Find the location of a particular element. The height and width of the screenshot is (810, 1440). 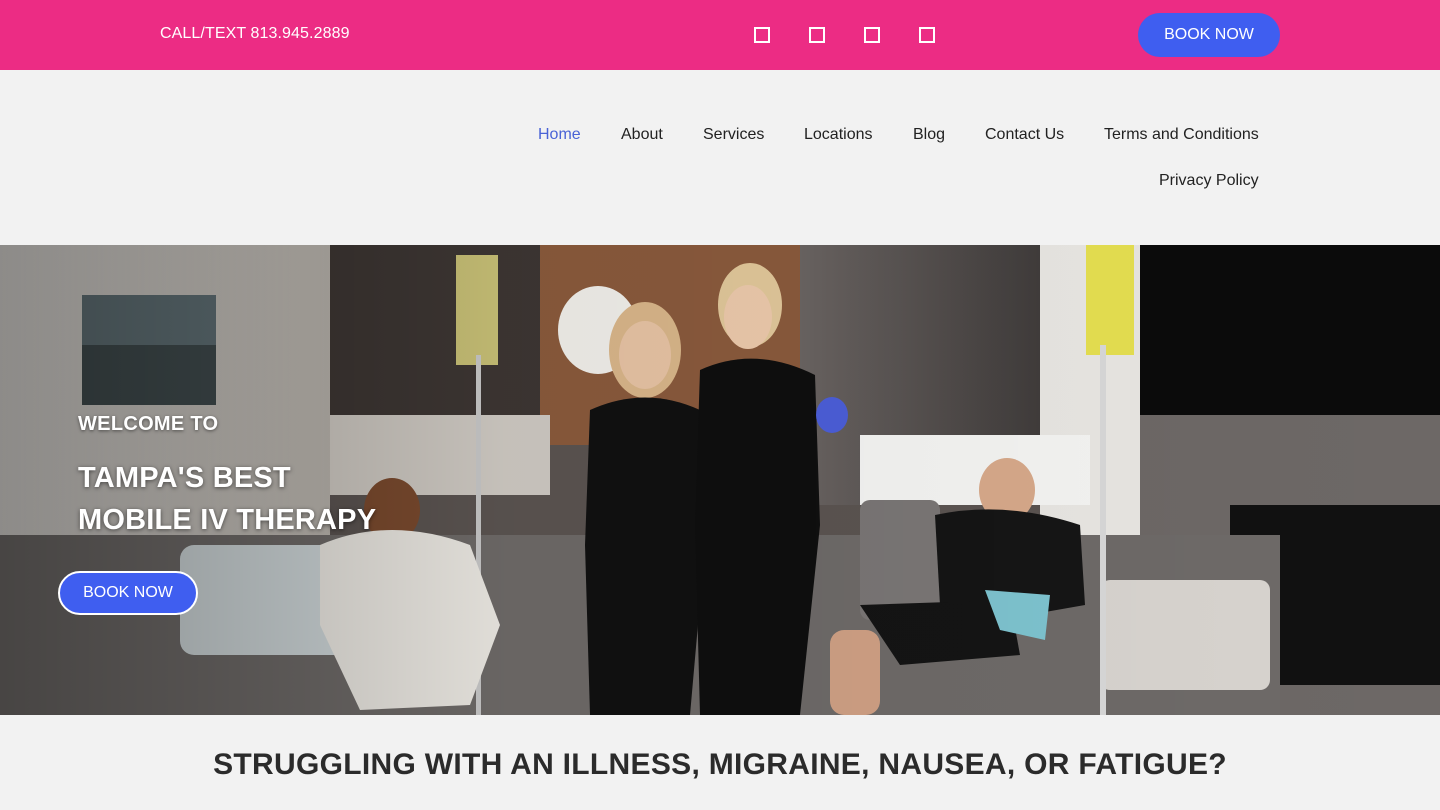

phone-number: CALL/TEXT 813.945.2889 is located at coordinates (255, 34).